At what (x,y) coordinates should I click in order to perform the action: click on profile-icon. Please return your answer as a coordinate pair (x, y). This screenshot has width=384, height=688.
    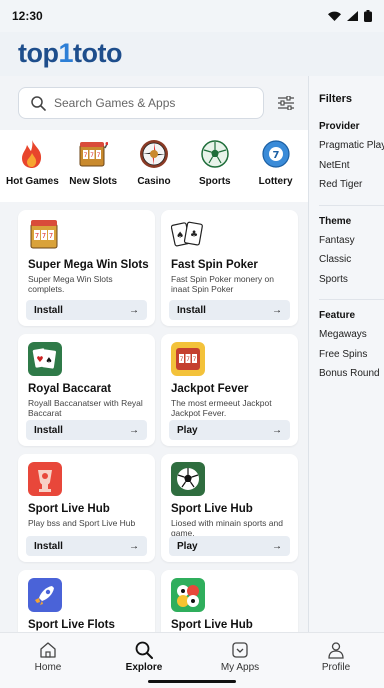
    Looking at the image, I should click on (336, 650).